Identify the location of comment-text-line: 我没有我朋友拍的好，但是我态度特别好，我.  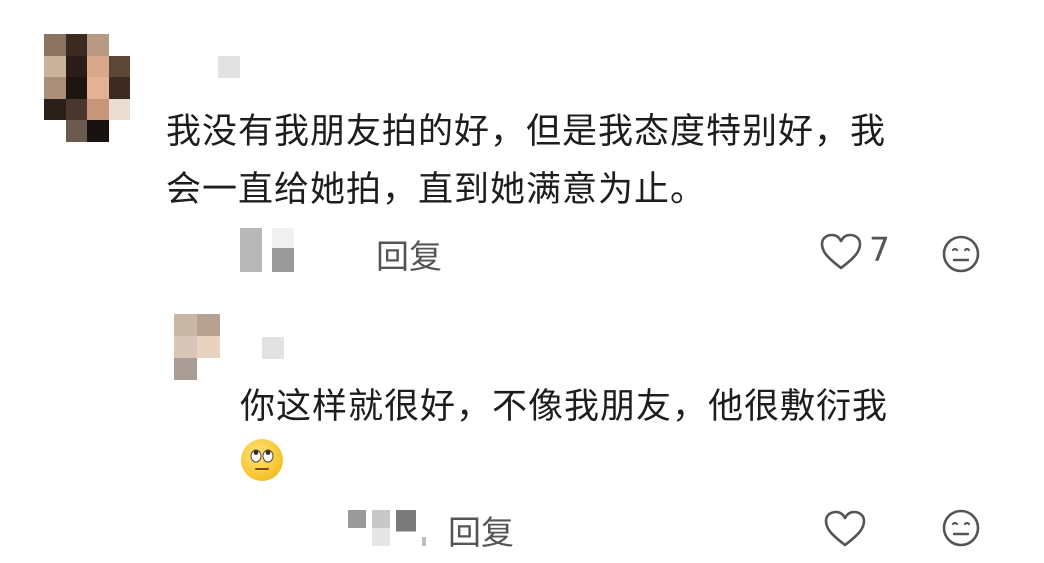
(526, 132).